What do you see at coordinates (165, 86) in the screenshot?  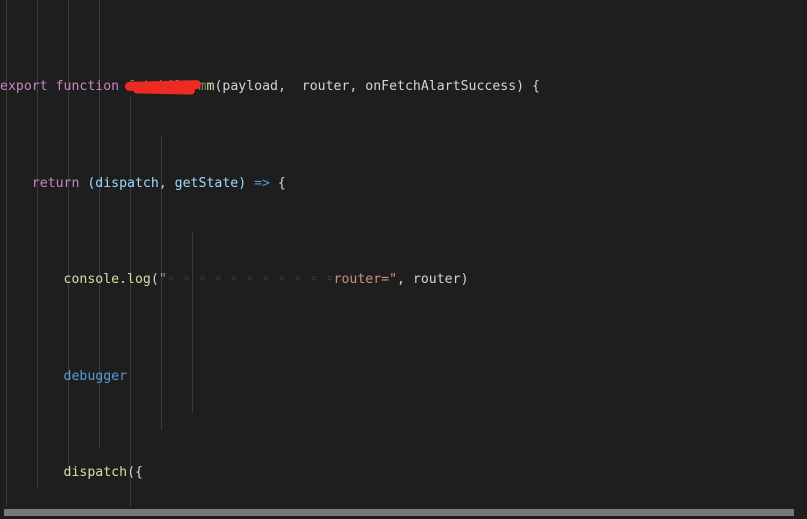 I see `redacted-function-name: fetchAlarm` at bounding box center [165, 86].